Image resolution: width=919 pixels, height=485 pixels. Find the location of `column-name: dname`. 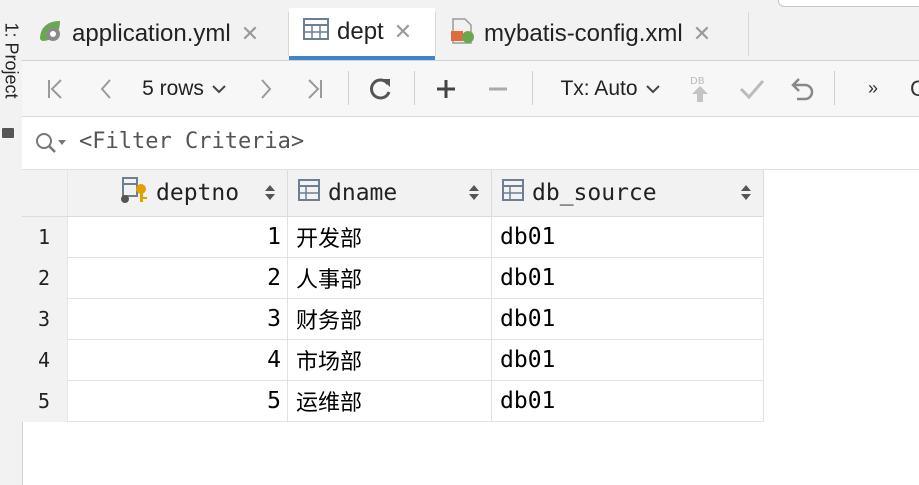

column-name: dname is located at coordinates (363, 193).